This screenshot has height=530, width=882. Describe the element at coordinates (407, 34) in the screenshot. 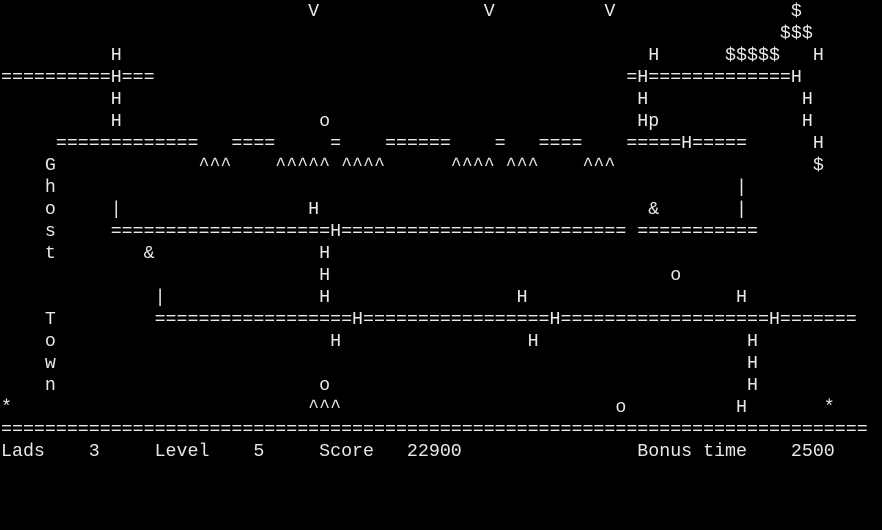

I see `playfield-row: $$$` at that location.